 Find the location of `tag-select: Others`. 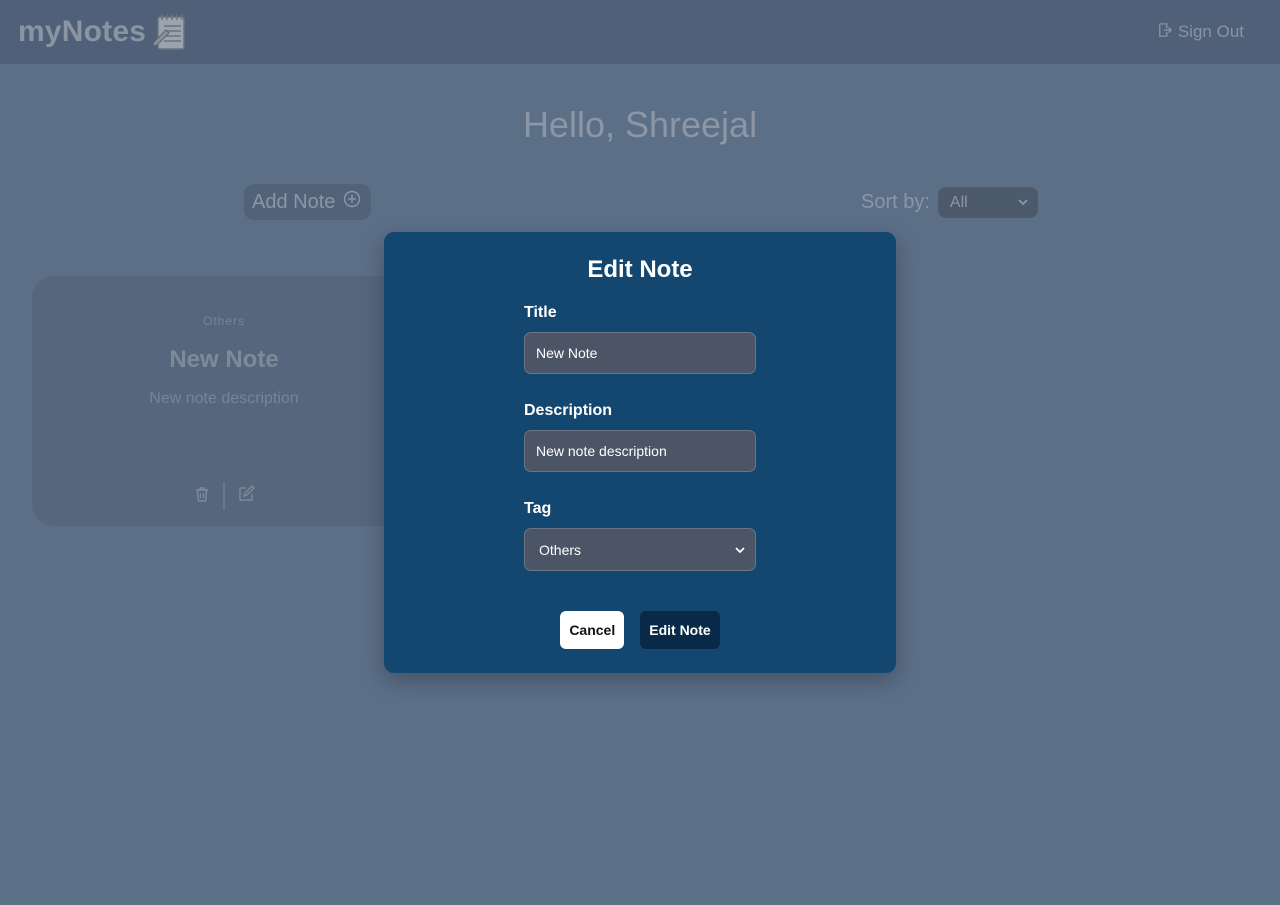

tag-select: Others is located at coordinates (640, 549).